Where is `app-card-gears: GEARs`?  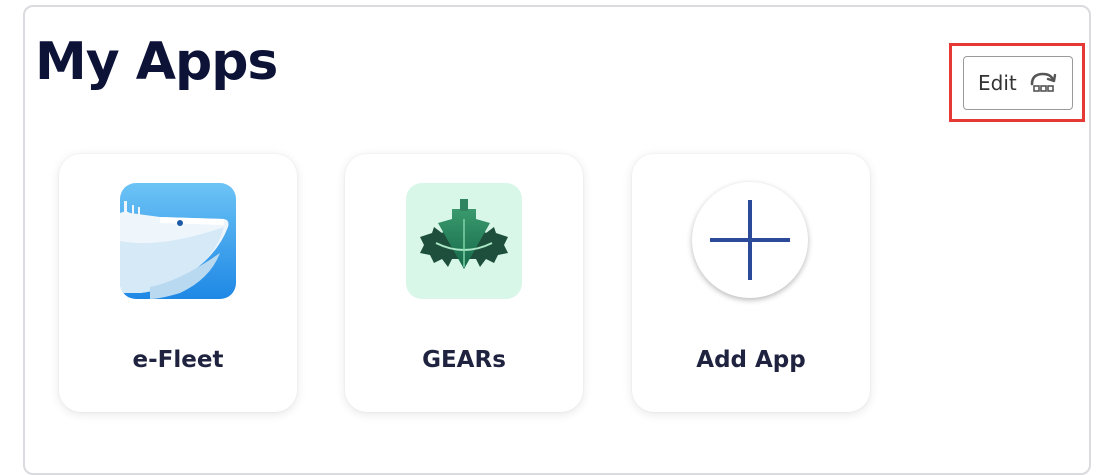 app-card-gears: GEARs is located at coordinates (464, 283).